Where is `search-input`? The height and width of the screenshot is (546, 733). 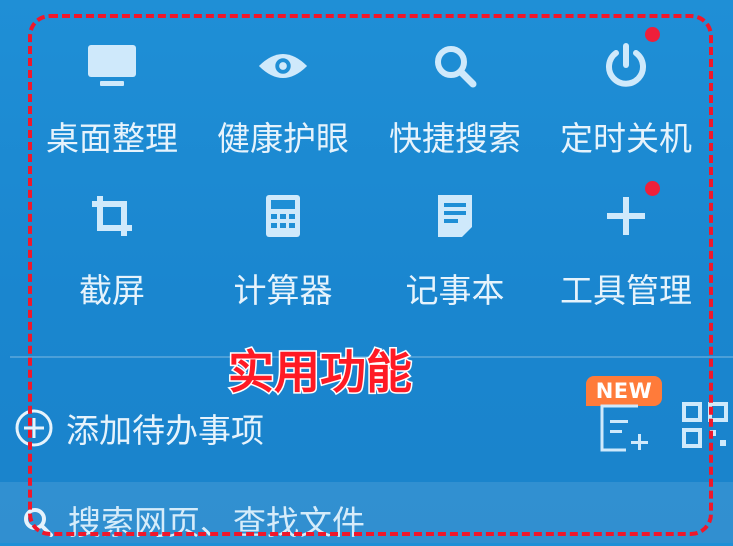 search-input is located at coordinates (388, 522).